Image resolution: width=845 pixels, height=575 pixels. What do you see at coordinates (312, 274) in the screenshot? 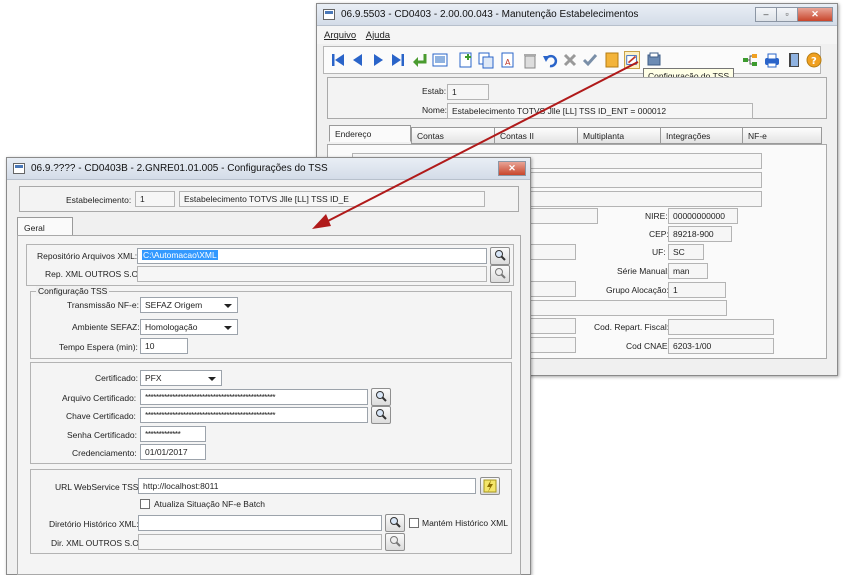
I see `rep-outros-field` at bounding box center [312, 274].